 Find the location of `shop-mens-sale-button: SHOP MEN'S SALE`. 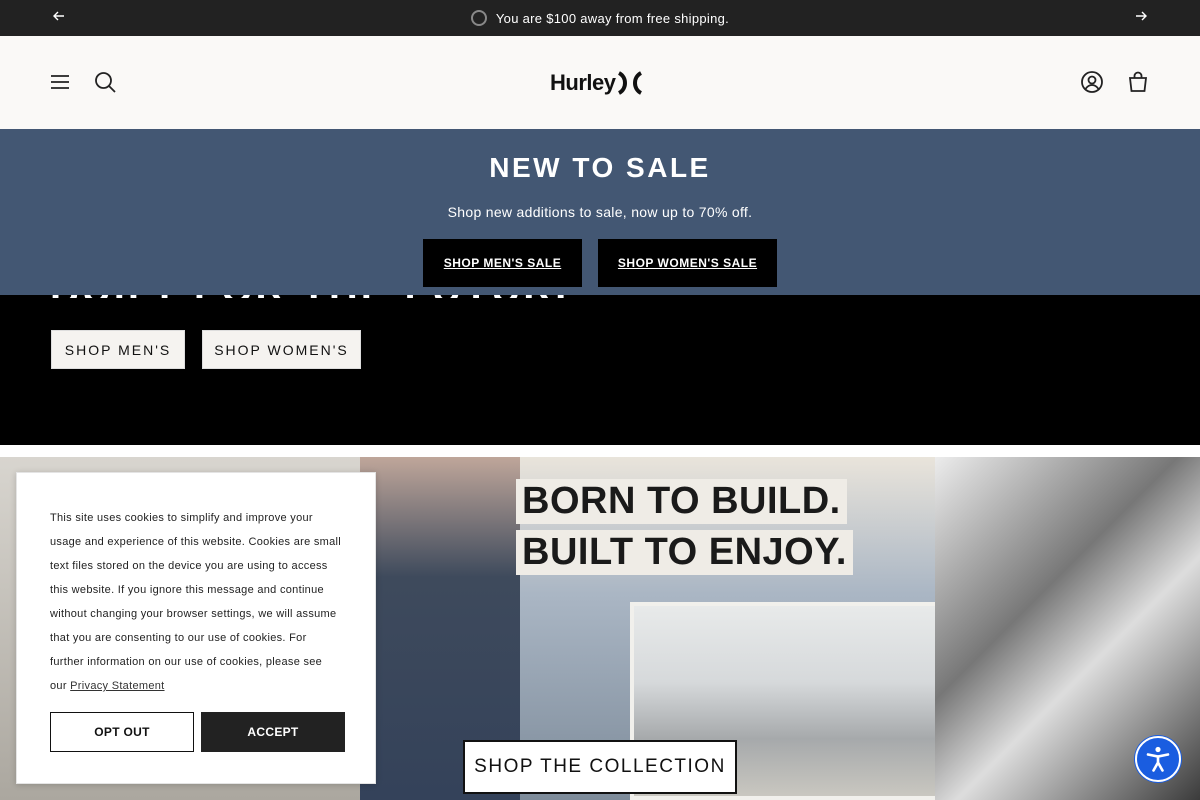

shop-mens-sale-button: SHOP MEN'S SALE is located at coordinates (502, 263).